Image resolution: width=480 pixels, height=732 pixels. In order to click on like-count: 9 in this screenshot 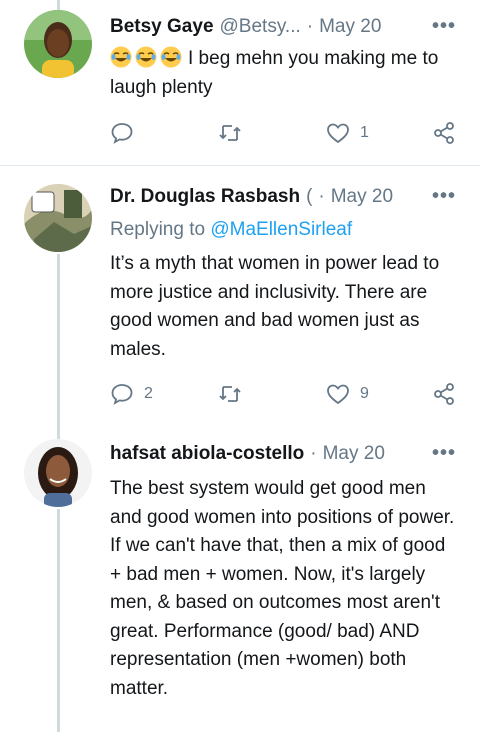, I will do `click(364, 393)`.